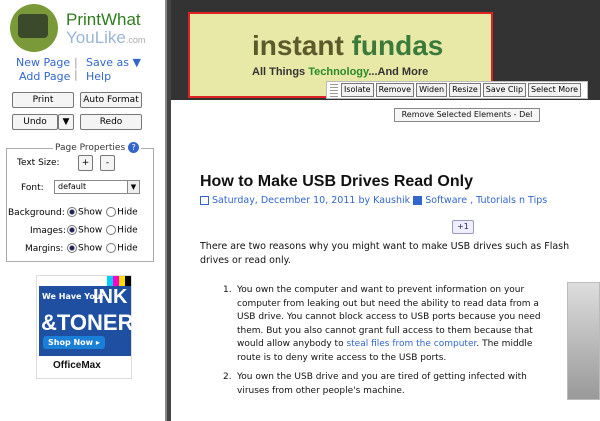 The image size is (600, 421). What do you see at coordinates (102, 248) in the screenshot?
I see `margins-radio-group: Show Hide` at bounding box center [102, 248].